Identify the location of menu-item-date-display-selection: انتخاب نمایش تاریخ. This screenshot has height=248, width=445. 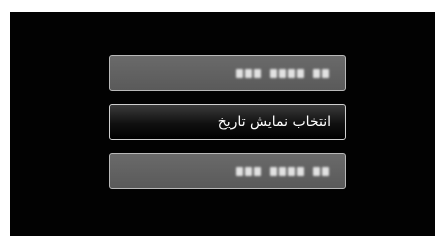
(227, 122).